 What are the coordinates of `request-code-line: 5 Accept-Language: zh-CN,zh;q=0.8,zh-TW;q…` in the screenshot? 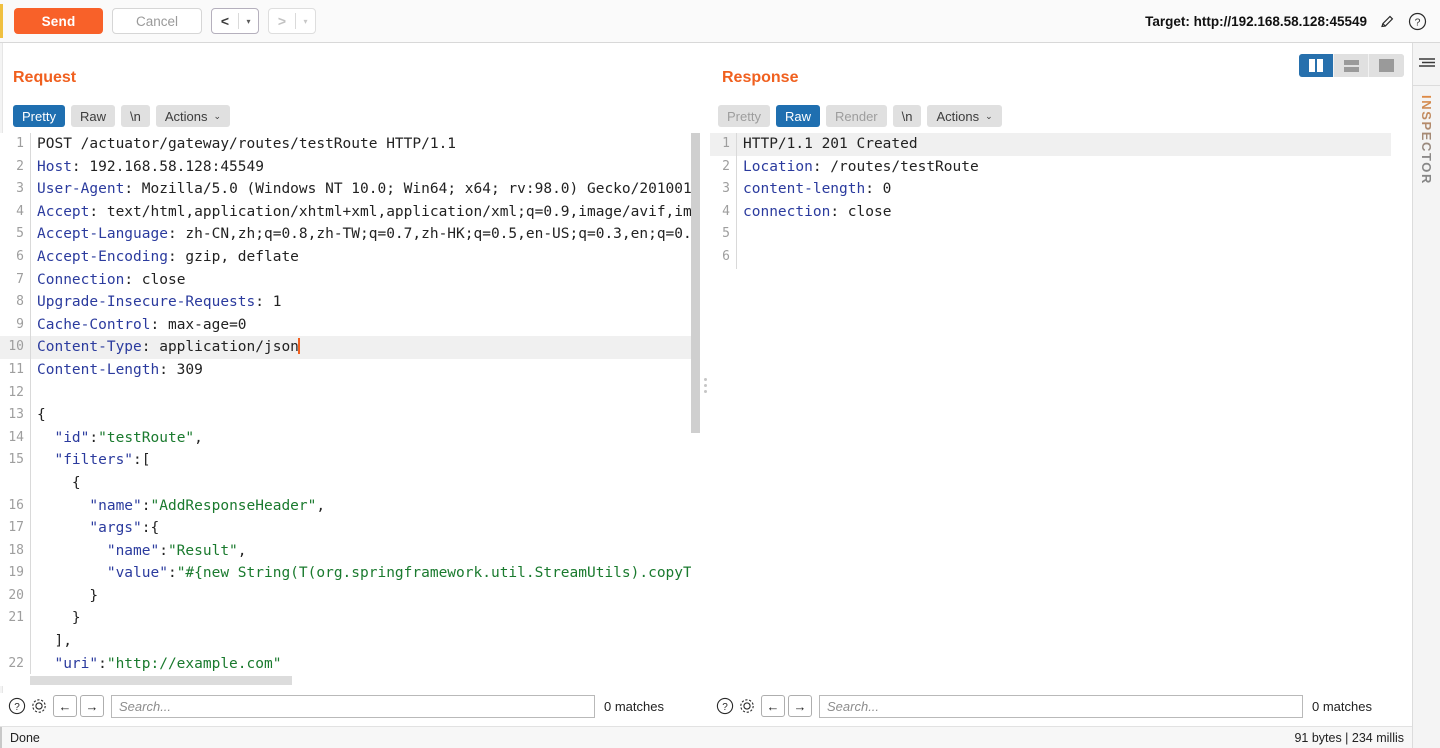 It's located at (350, 234).